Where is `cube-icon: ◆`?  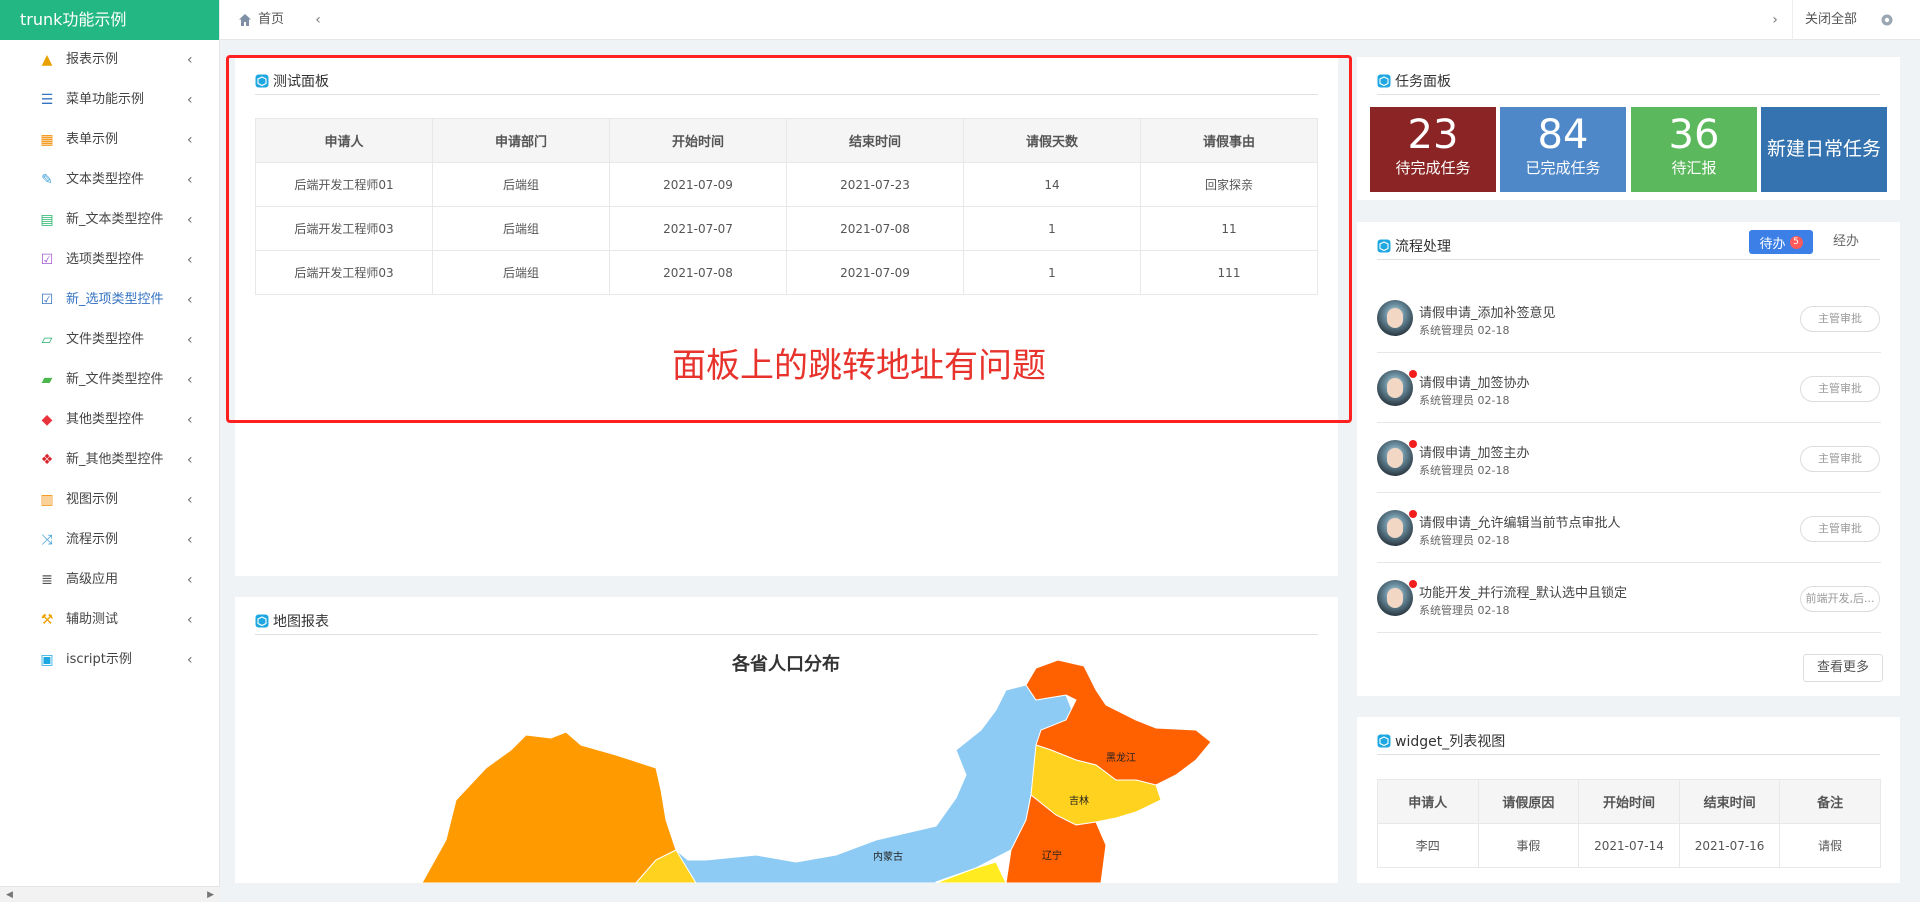
cube-icon: ◆ is located at coordinates (47, 420).